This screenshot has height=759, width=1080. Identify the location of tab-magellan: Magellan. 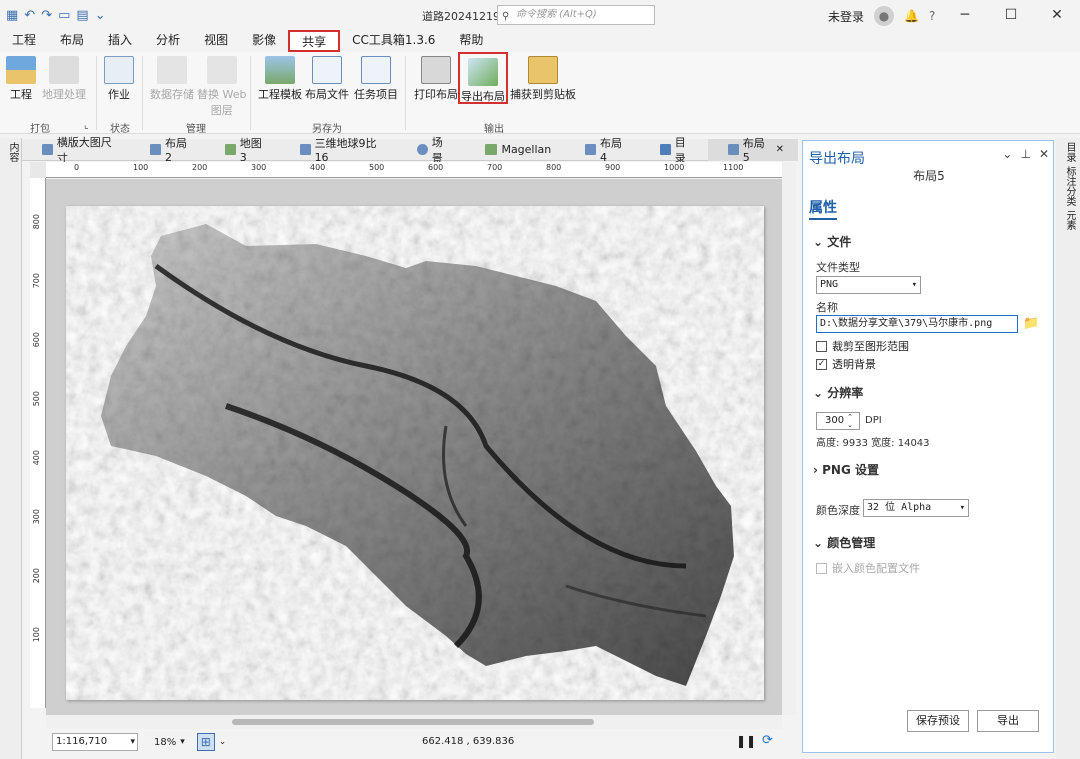
(515, 150).